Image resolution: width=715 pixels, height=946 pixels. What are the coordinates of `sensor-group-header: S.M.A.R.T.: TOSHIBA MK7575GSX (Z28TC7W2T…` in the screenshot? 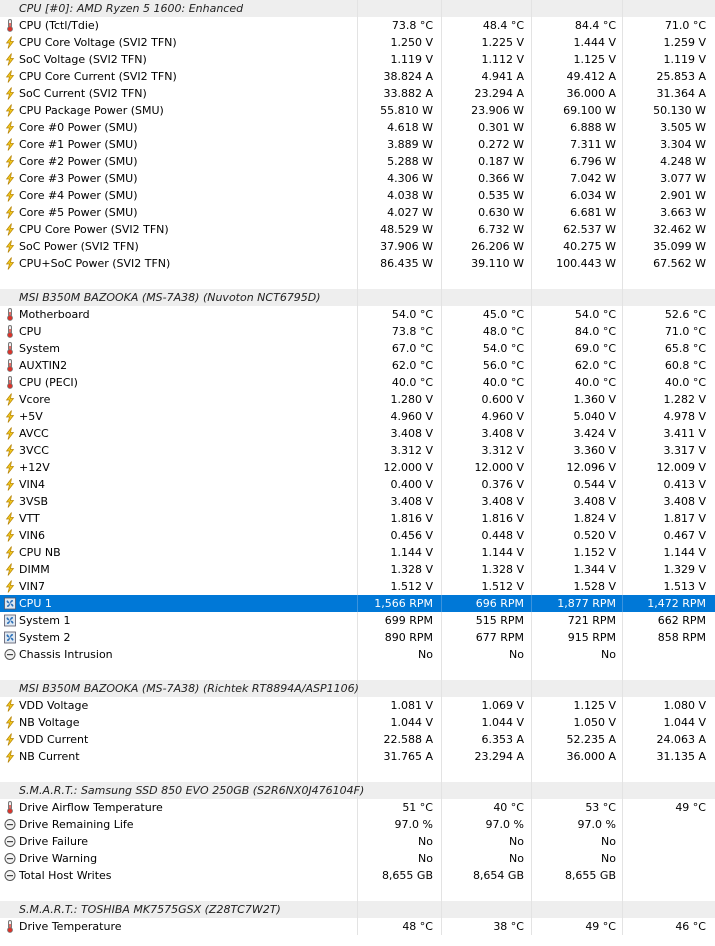 It's located at (357, 909).